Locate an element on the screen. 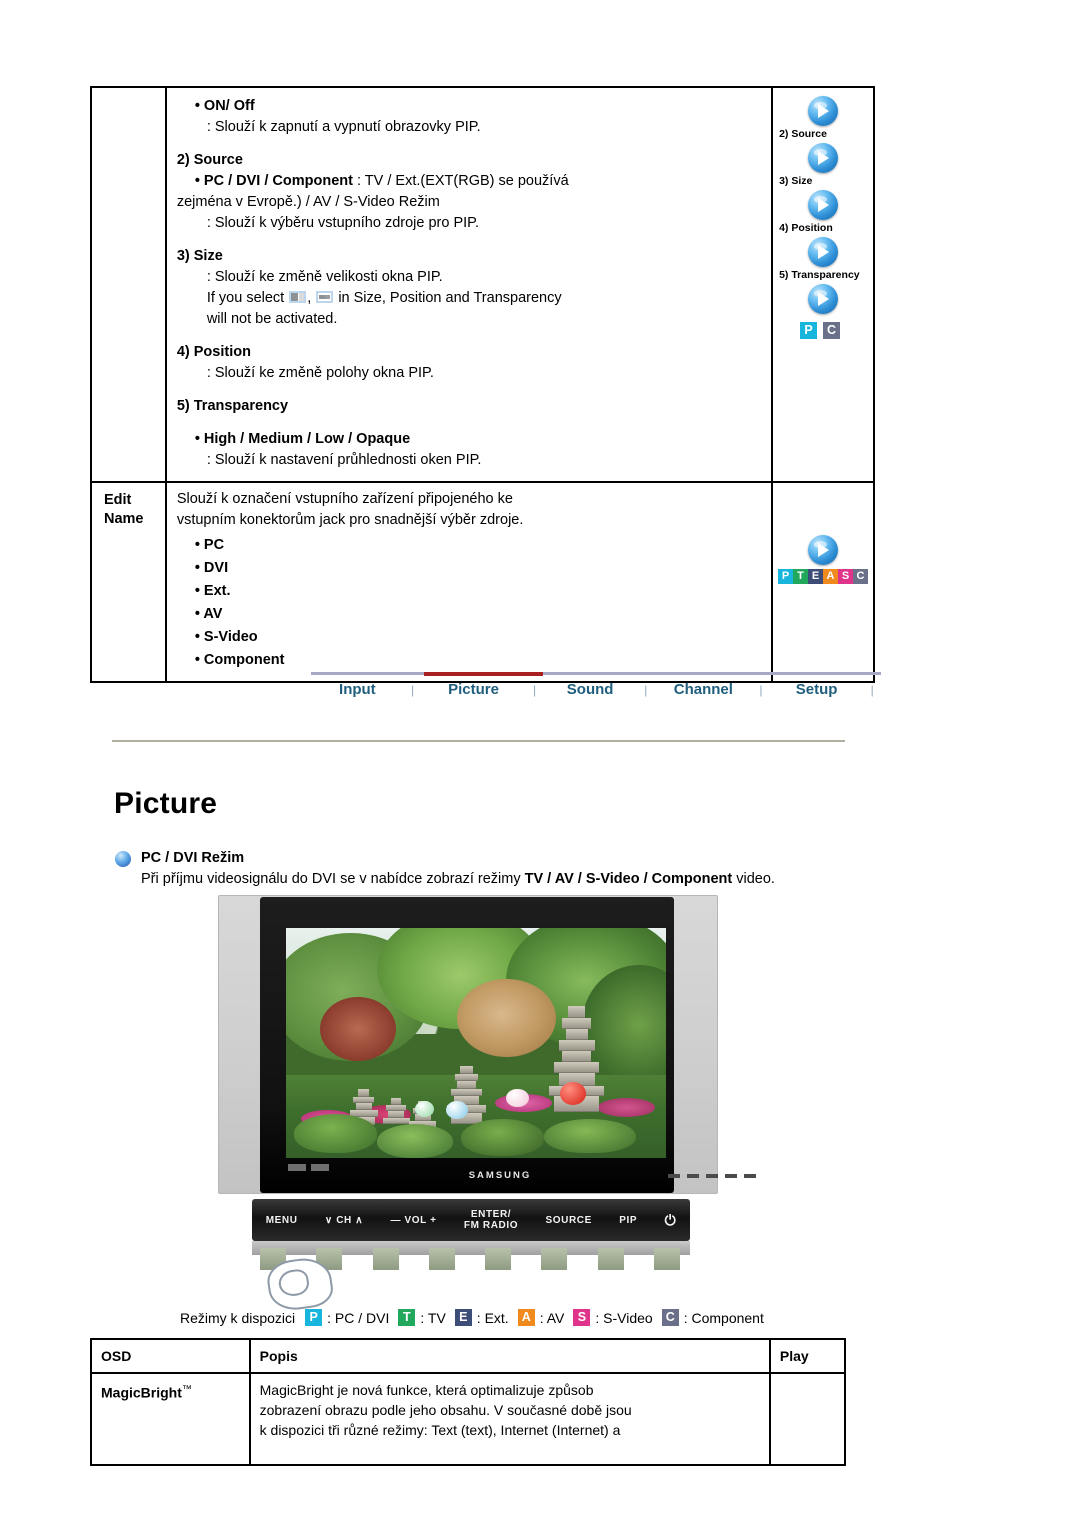  bullet-ball-icon is located at coordinates (123, 859).